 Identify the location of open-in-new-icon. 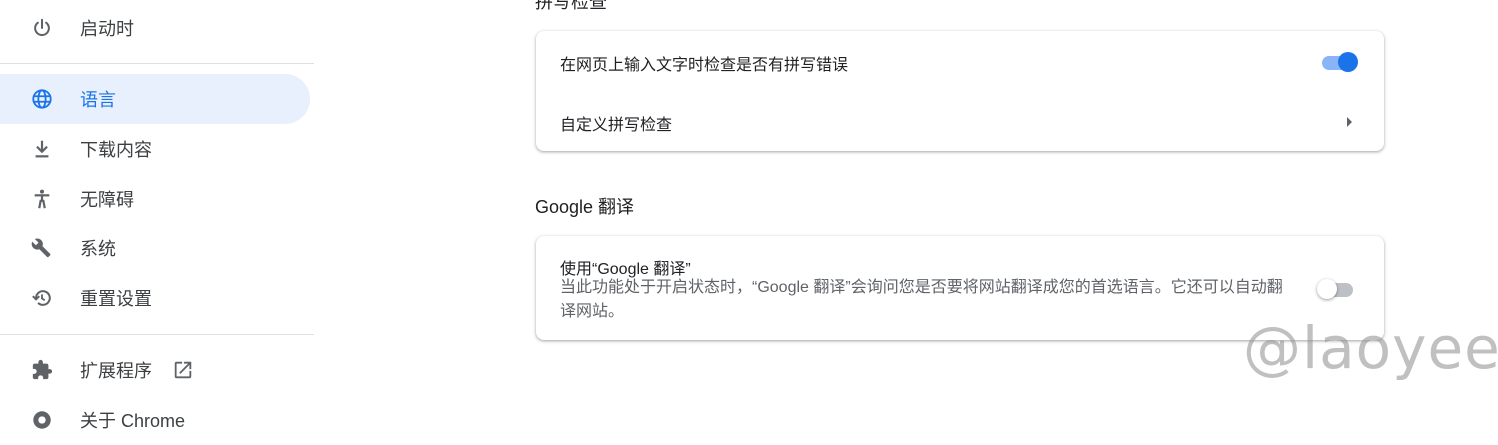
(183, 370).